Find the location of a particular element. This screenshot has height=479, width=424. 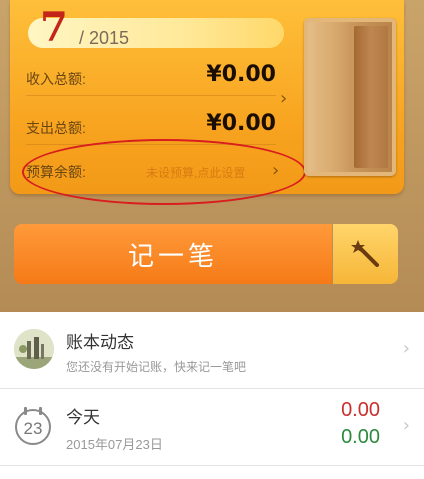

today-income: 0.00 is located at coordinates (360, 437).